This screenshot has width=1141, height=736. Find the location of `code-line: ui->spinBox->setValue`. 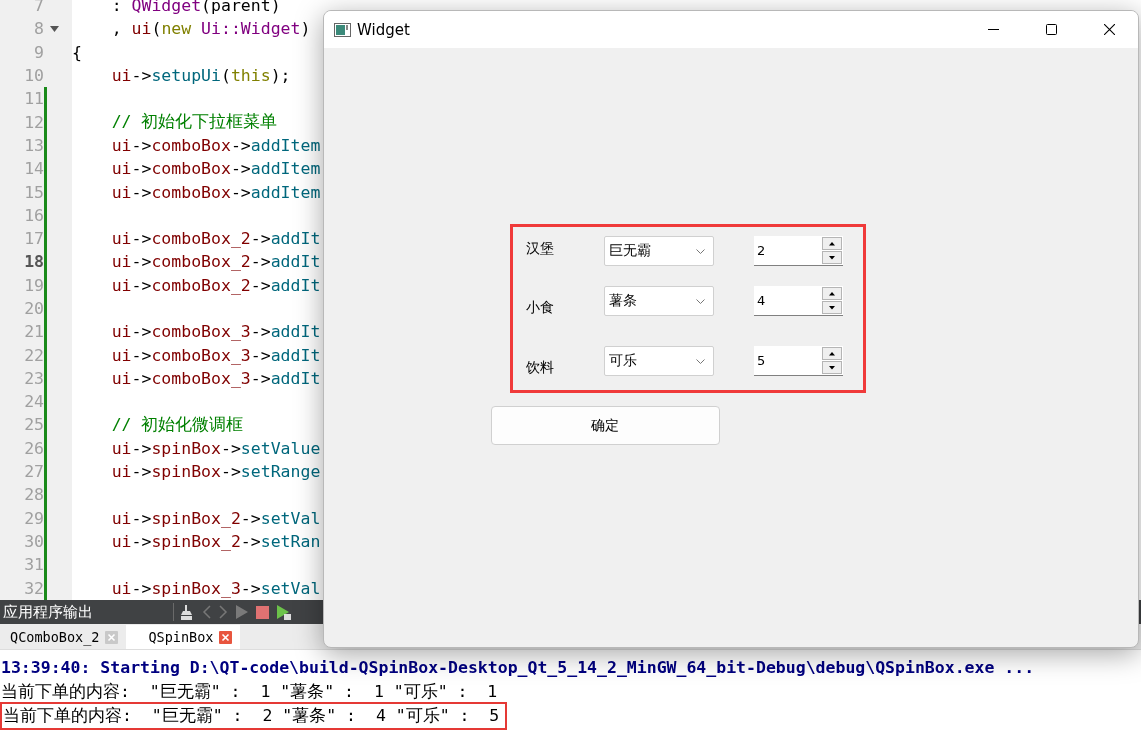

code-line: ui->spinBox->setValue is located at coordinates (216, 448).